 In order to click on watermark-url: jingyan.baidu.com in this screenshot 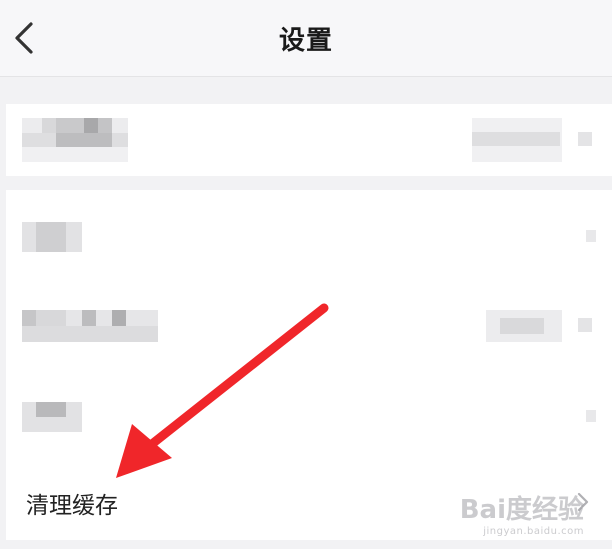, I will do `click(533, 531)`.